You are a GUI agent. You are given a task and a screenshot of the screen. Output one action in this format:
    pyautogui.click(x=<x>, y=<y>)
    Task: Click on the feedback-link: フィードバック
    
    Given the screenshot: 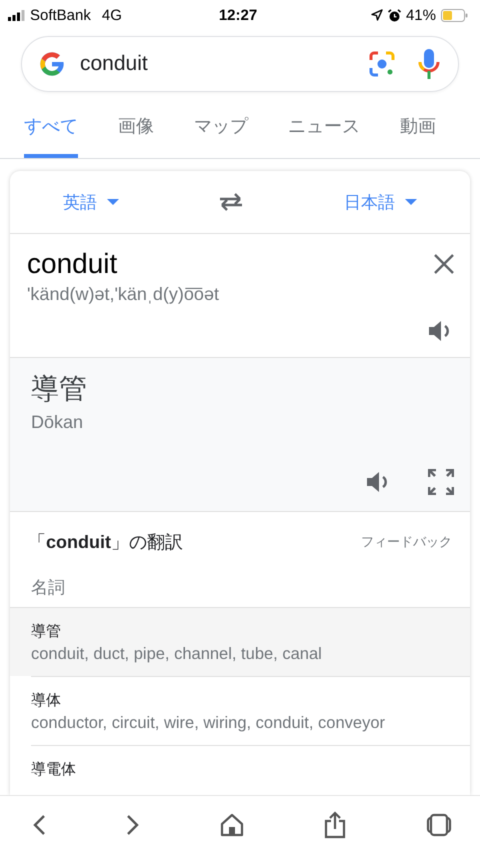 What is the action you would take?
    pyautogui.click(x=406, y=542)
    